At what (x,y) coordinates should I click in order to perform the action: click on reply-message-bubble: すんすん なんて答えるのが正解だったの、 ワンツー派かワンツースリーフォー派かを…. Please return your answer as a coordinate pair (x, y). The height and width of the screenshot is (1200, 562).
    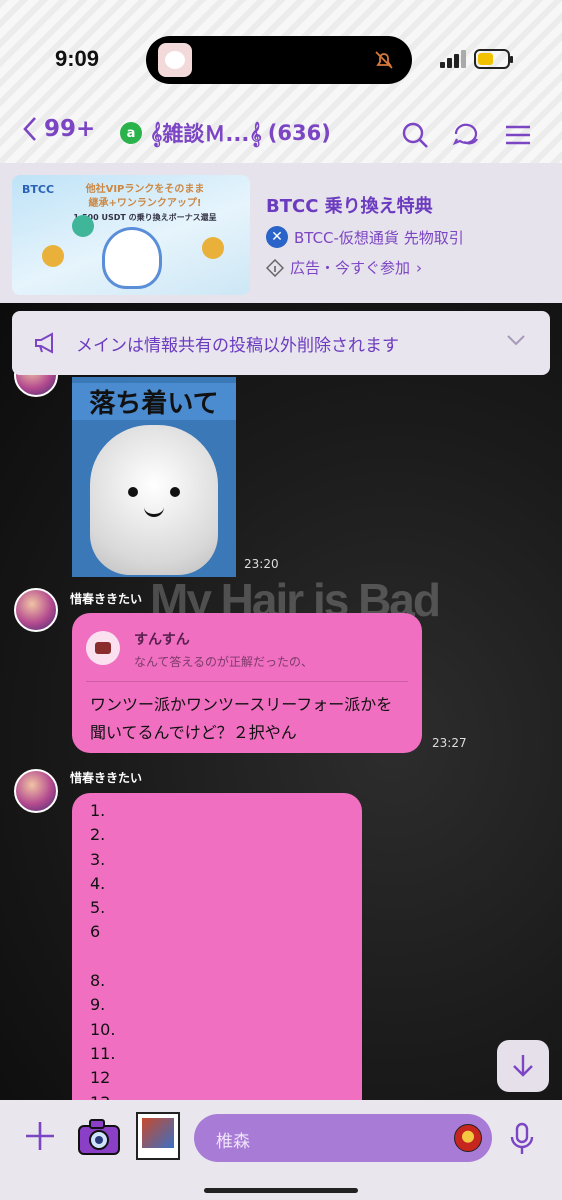
    Looking at the image, I should click on (247, 683).